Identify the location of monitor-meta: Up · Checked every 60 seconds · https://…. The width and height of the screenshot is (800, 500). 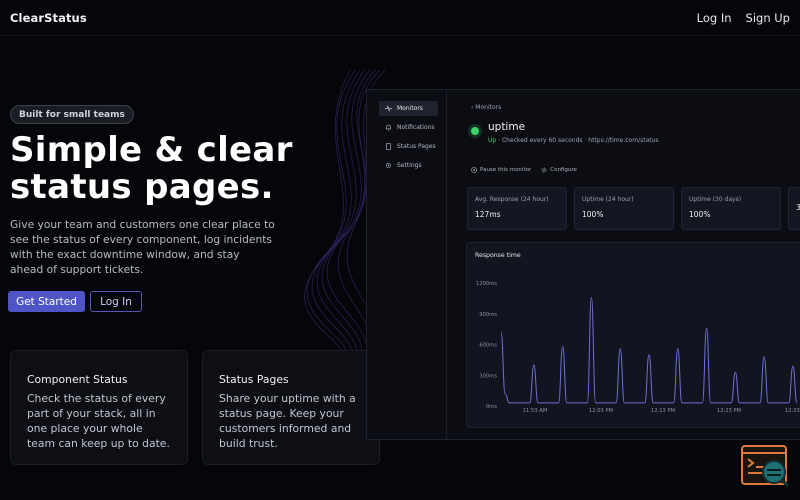
(573, 140).